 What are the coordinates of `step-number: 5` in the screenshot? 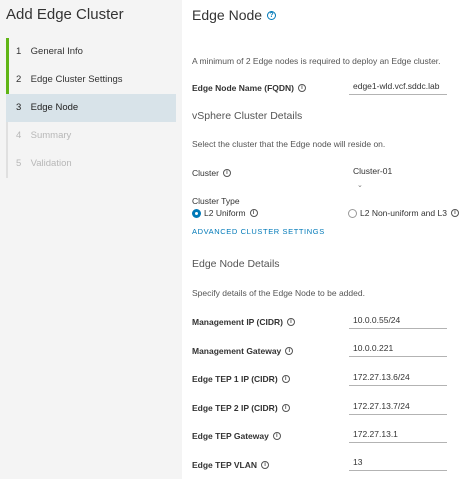 It's located at (19, 163).